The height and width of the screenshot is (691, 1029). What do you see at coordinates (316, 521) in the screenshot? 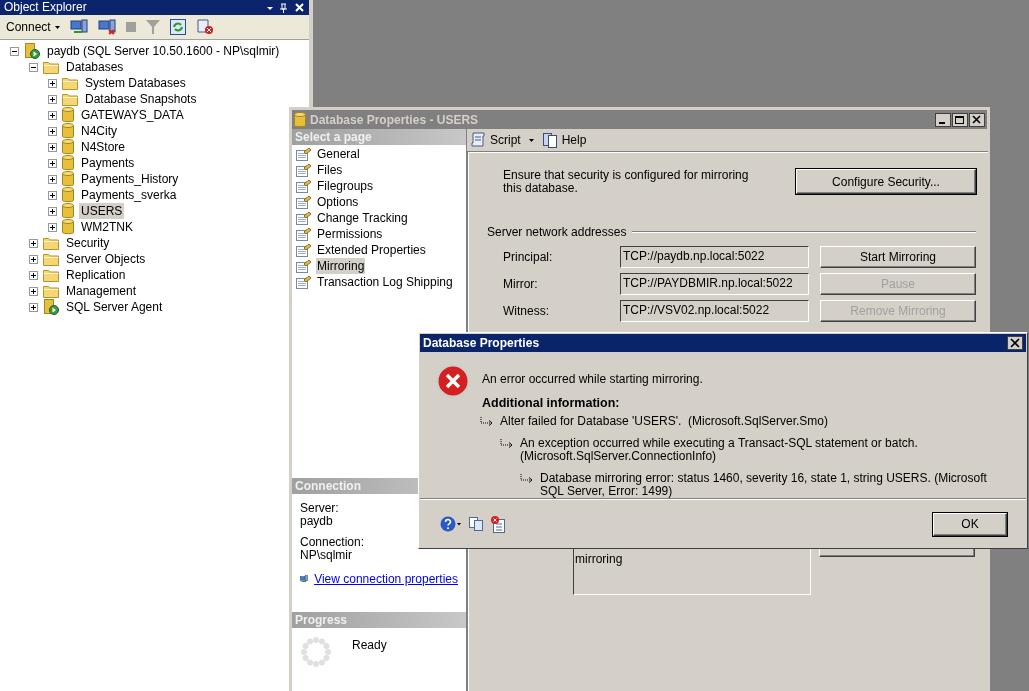
I see `connection-value: paydb` at bounding box center [316, 521].